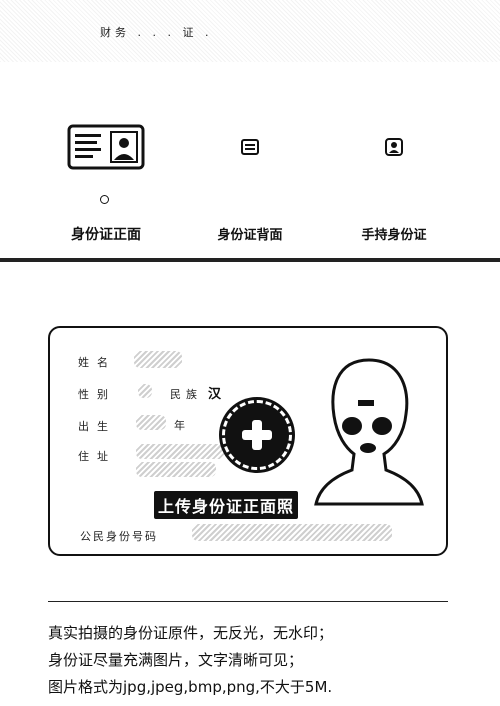  Describe the element at coordinates (106, 235) in the screenshot. I see `step-label-front: 身份证正面` at that location.